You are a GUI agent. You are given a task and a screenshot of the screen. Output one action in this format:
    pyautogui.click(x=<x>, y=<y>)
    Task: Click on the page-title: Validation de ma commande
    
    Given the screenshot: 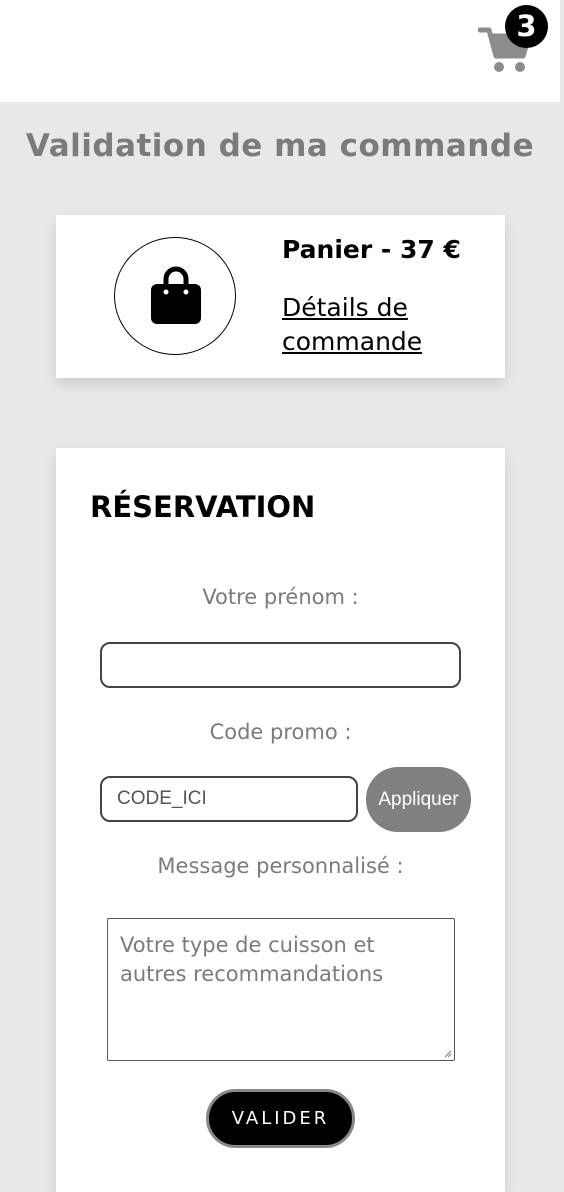 What is the action you would take?
    pyautogui.click(x=280, y=146)
    